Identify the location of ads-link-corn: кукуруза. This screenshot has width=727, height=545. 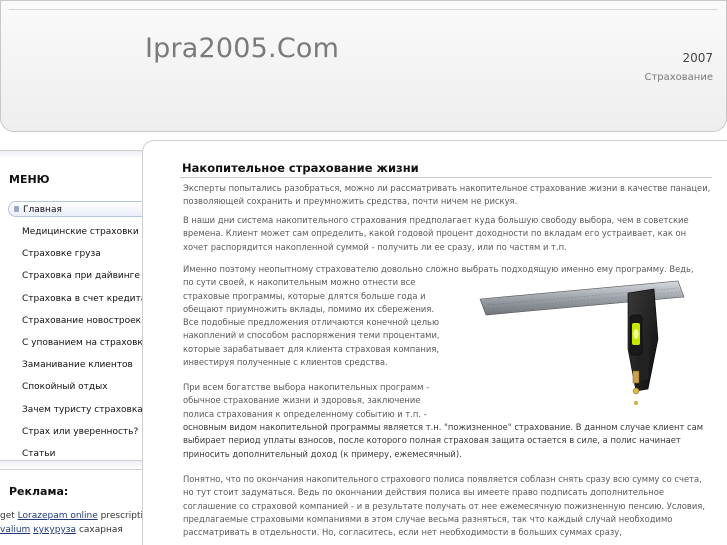
(54, 530).